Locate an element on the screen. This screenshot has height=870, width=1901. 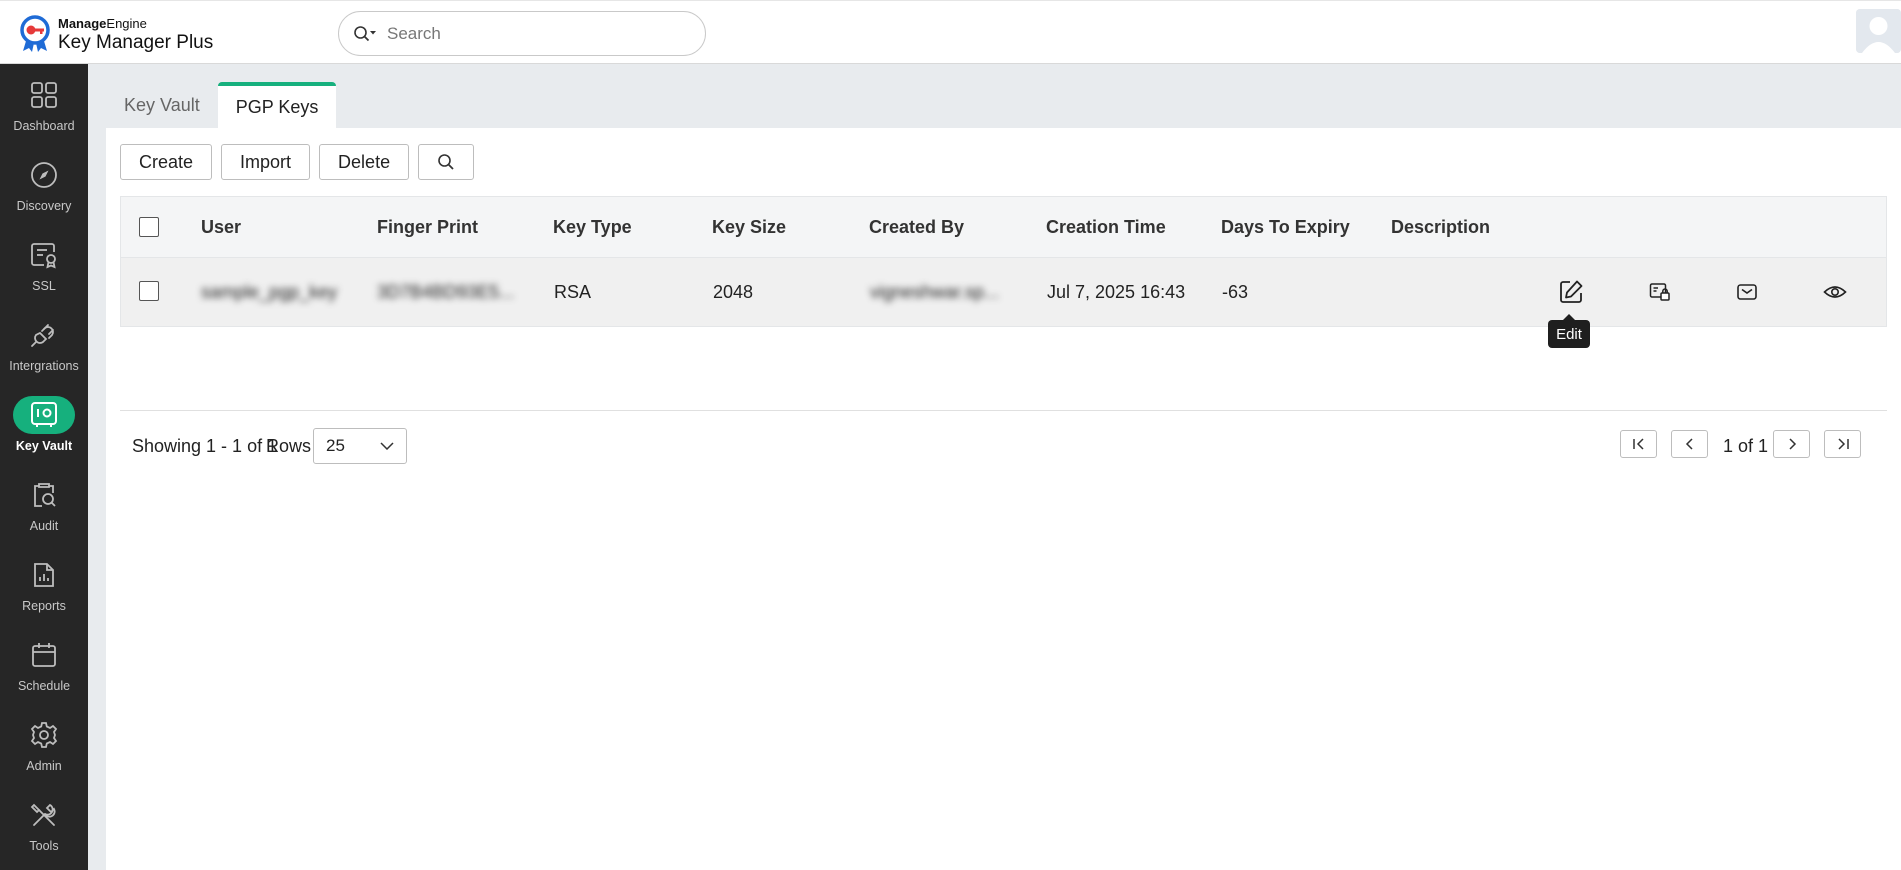
brand-name: ManageEngine is located at coordinates (102, 23).